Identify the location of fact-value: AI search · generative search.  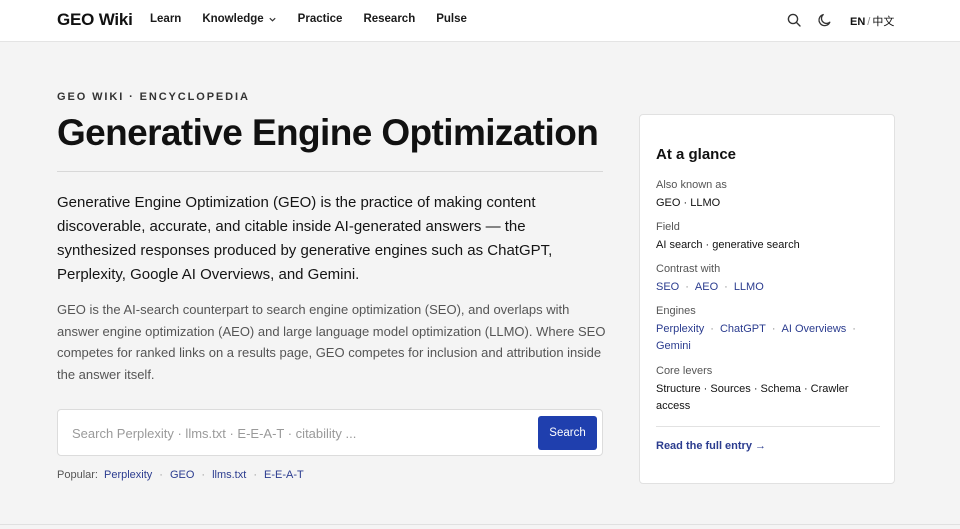
(728, 245).